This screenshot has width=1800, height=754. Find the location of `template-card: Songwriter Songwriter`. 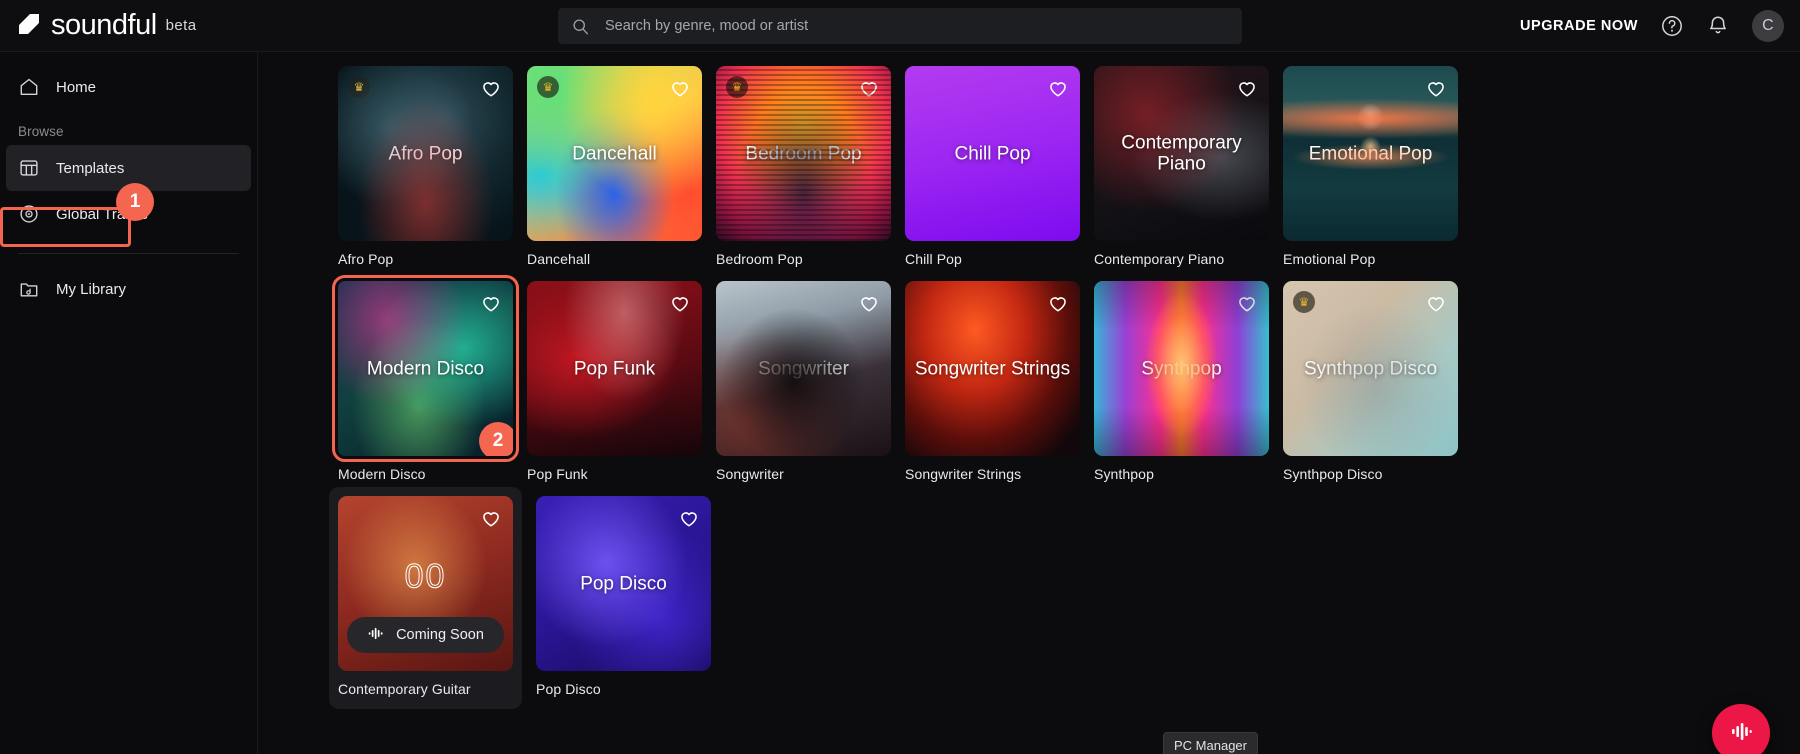

template-card: Songwriter Songwriter is located at coordinates (803, 381).